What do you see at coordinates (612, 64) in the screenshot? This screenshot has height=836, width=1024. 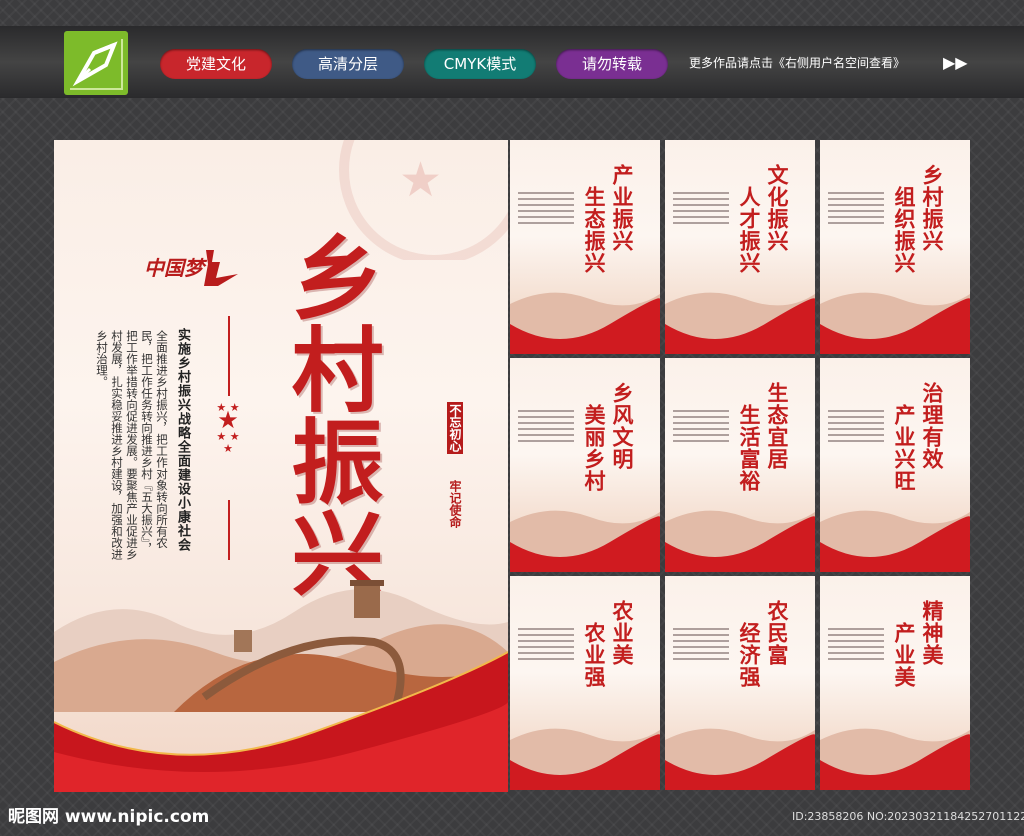 I see `tag-no-repost: 请勿转载` at bounding box center [612, 64].